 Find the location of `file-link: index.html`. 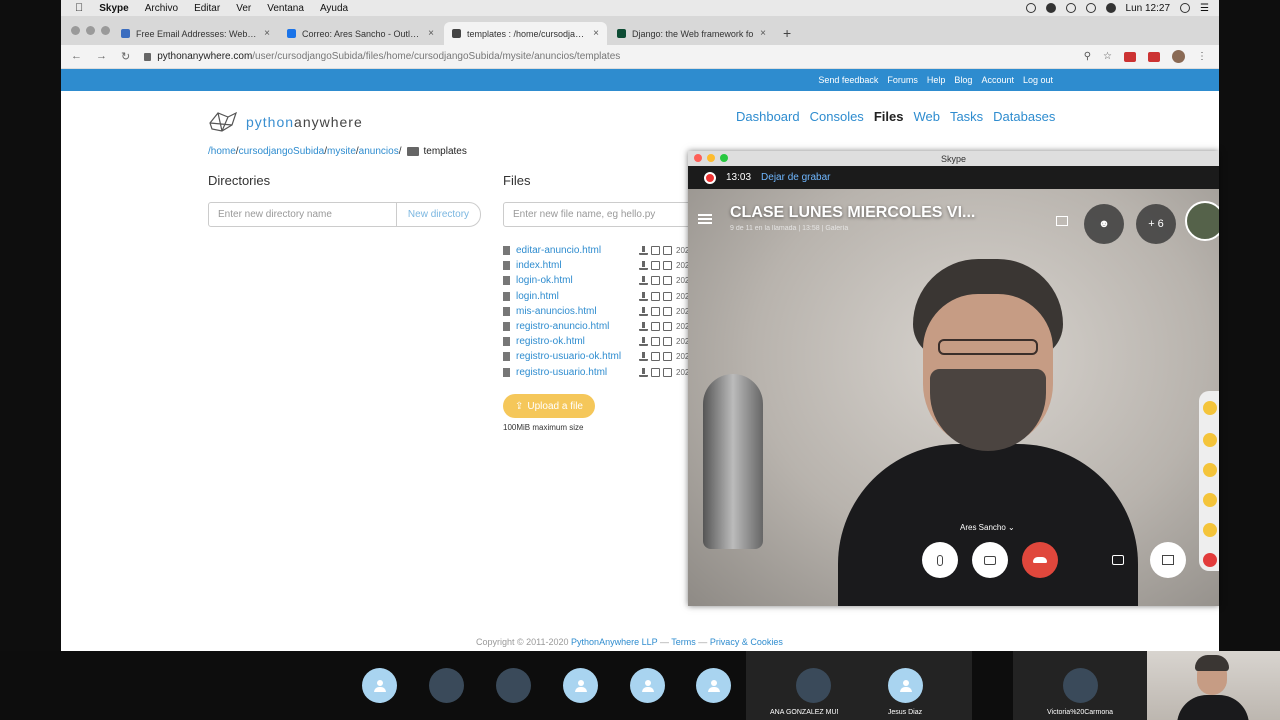

file-link: index.html is located at coordinates (574, 265).